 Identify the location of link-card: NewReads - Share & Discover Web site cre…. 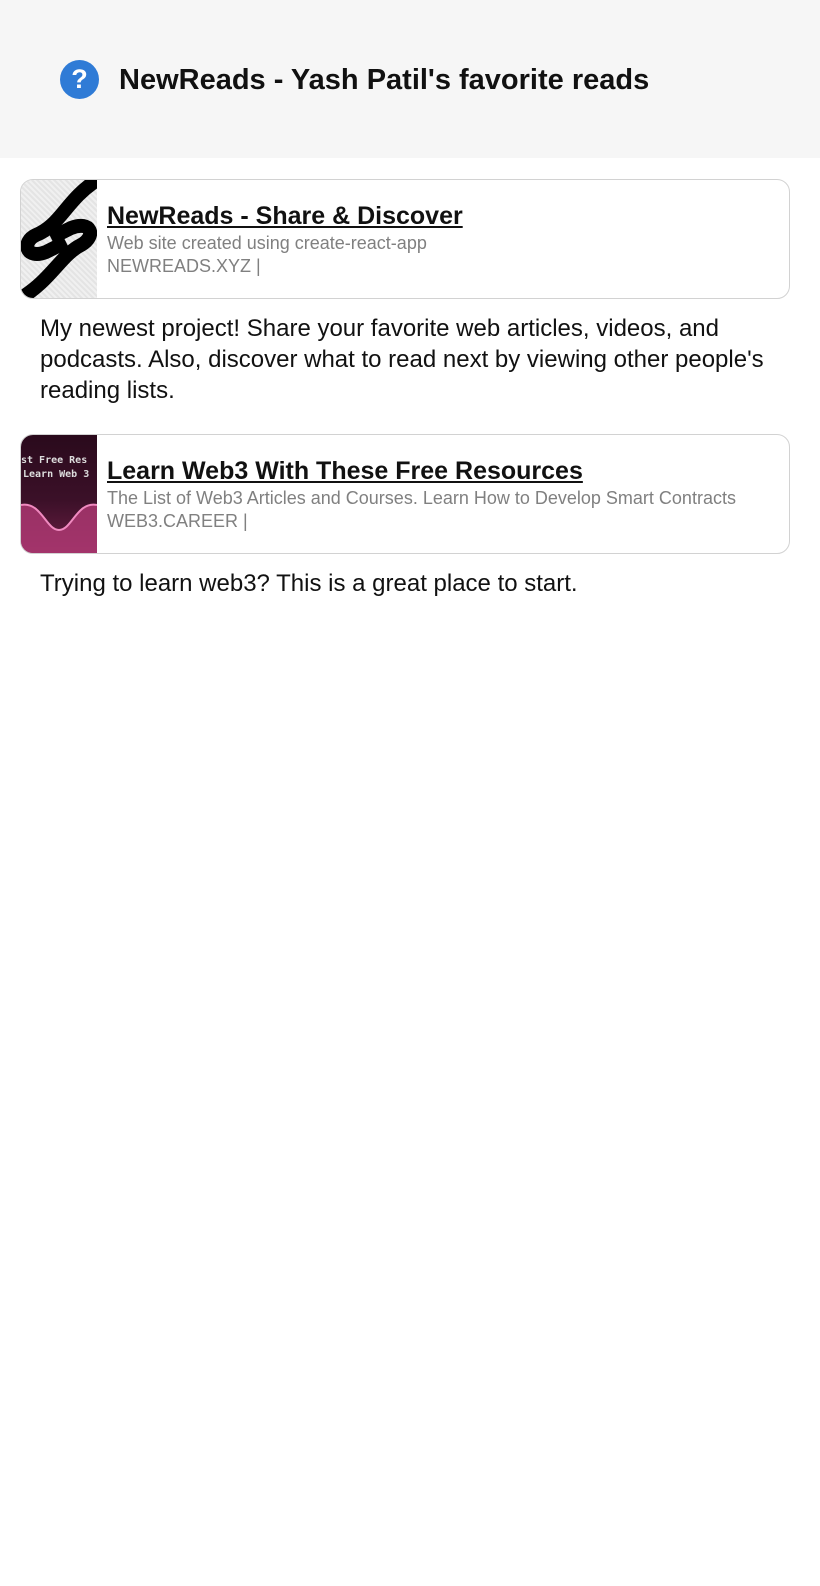
(405, 239).